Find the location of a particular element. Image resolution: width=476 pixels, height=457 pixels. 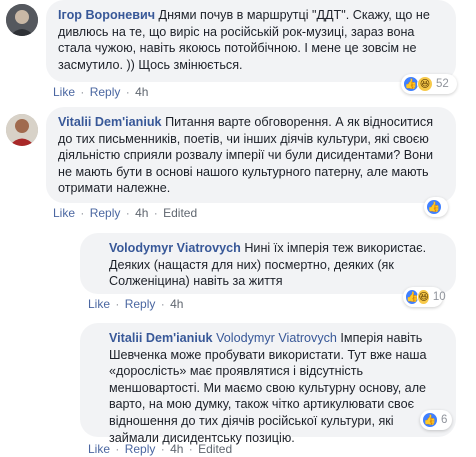

comment-author: Volodymyr Viatrovych is located at coordinates (175, 248).